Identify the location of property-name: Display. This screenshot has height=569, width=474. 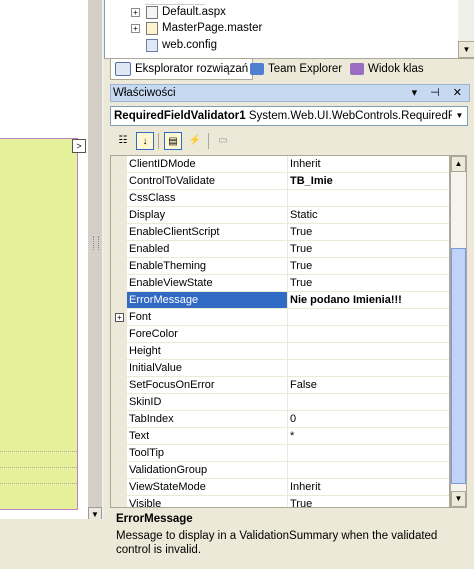
(207, 215).